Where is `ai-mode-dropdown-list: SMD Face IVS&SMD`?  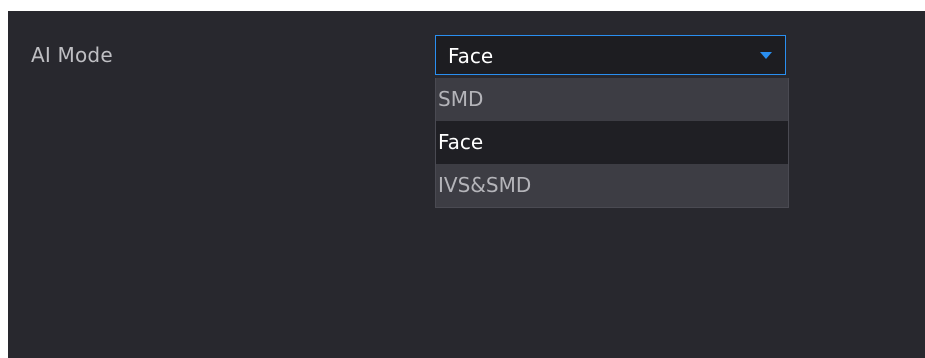 ai-mode-dropdown-list: SMD Face IVS&SMD is located at coordinates (612, 143).